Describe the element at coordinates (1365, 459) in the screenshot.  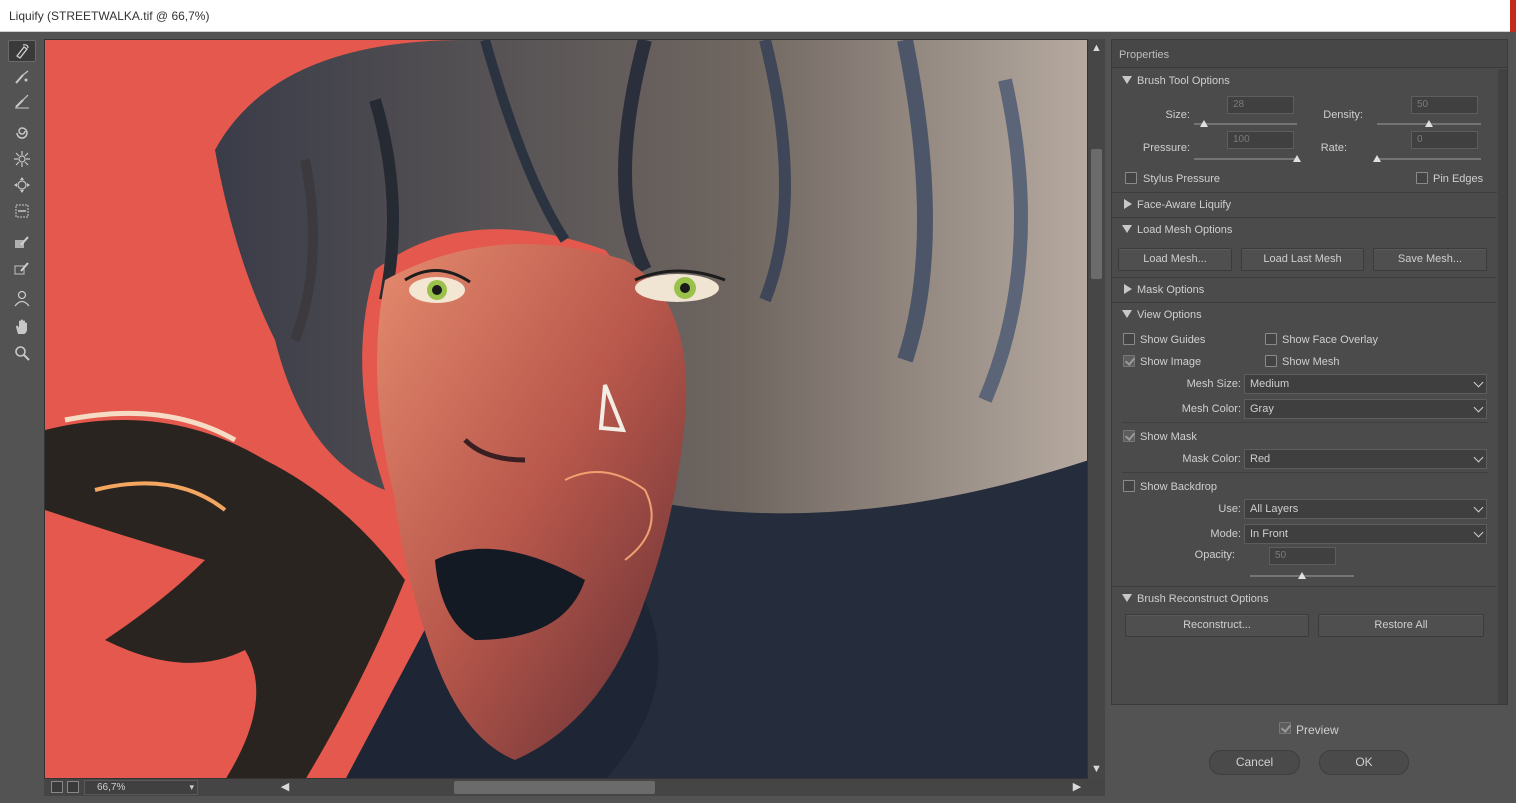
I see `mask-color-select: Red` at that location.